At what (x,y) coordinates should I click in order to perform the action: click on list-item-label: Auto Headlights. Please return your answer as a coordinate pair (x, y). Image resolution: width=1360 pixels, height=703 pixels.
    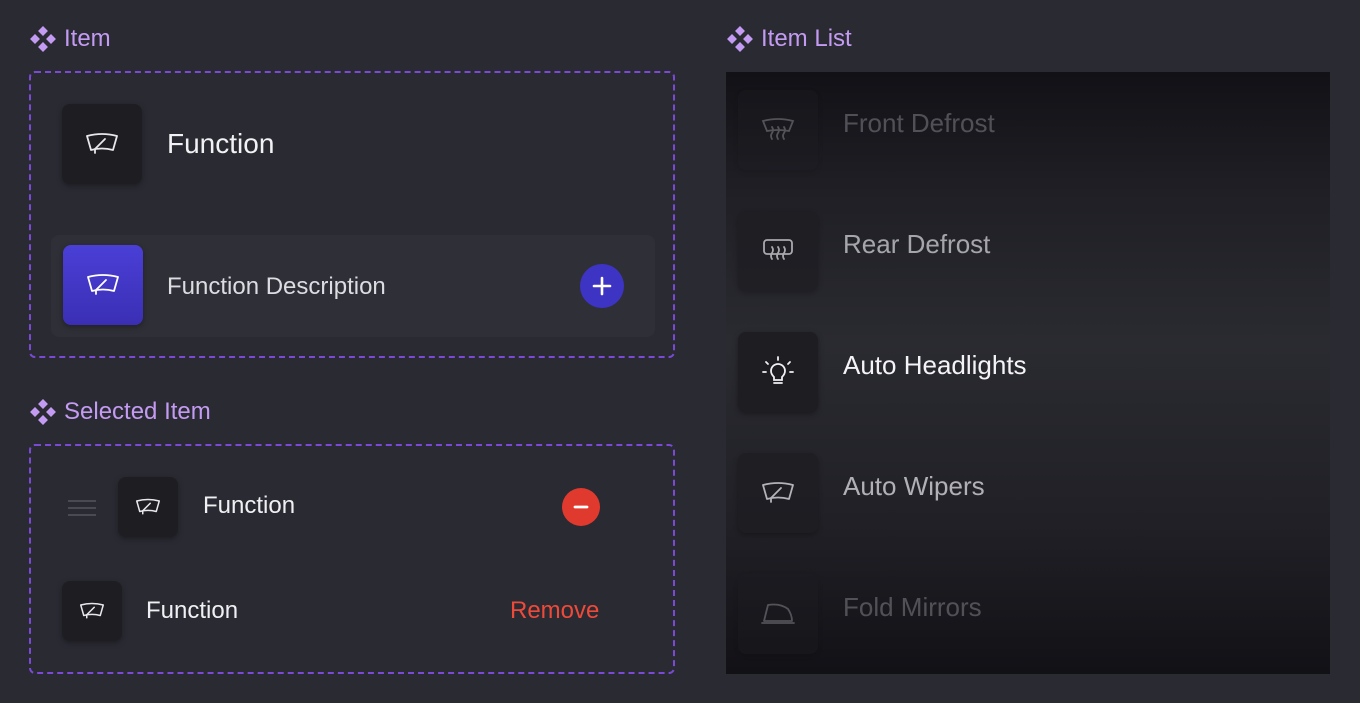
    Looking at the image, I should click on (935, 365).